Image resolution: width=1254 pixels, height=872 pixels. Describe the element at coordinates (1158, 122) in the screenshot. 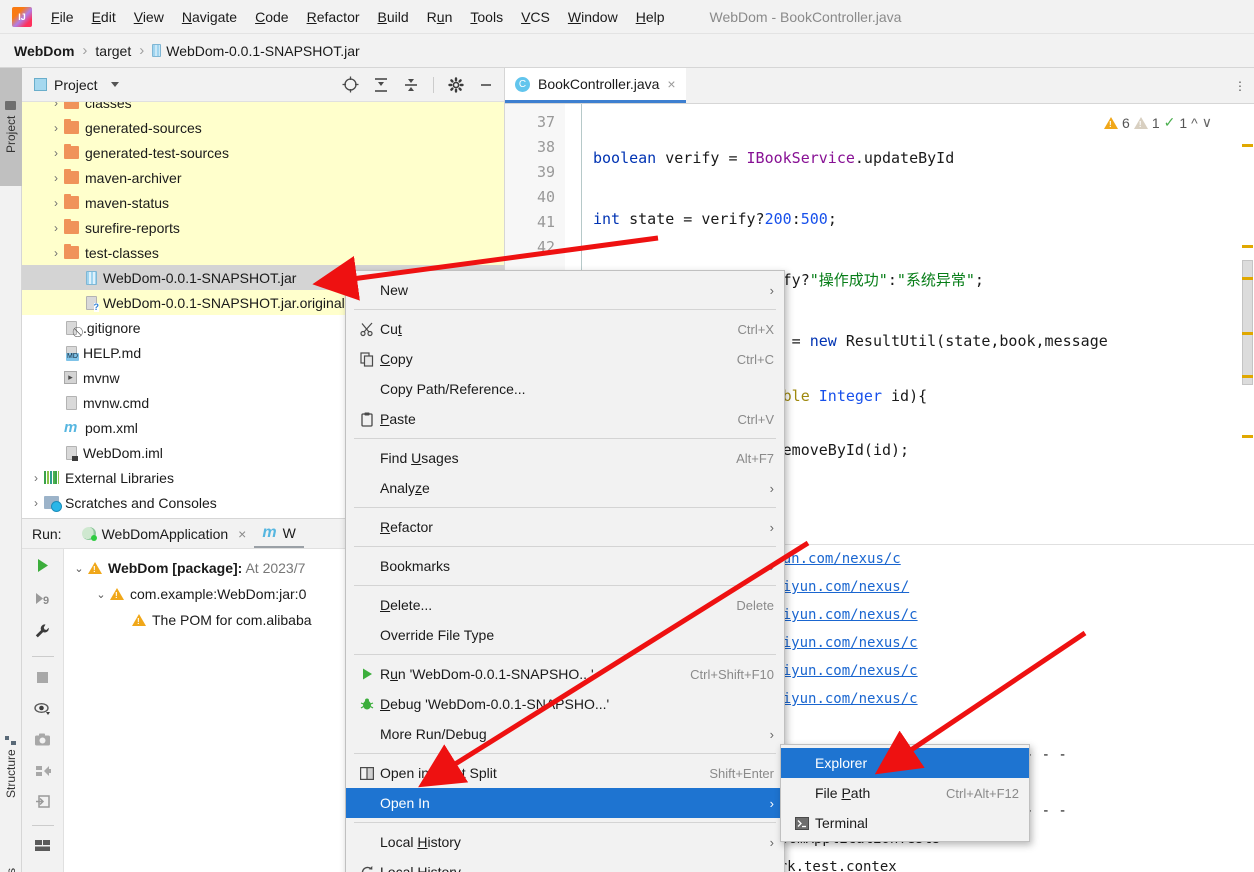

I see `inspection-widget: 6 1 ✓ 1 ^ ∨` at that location.